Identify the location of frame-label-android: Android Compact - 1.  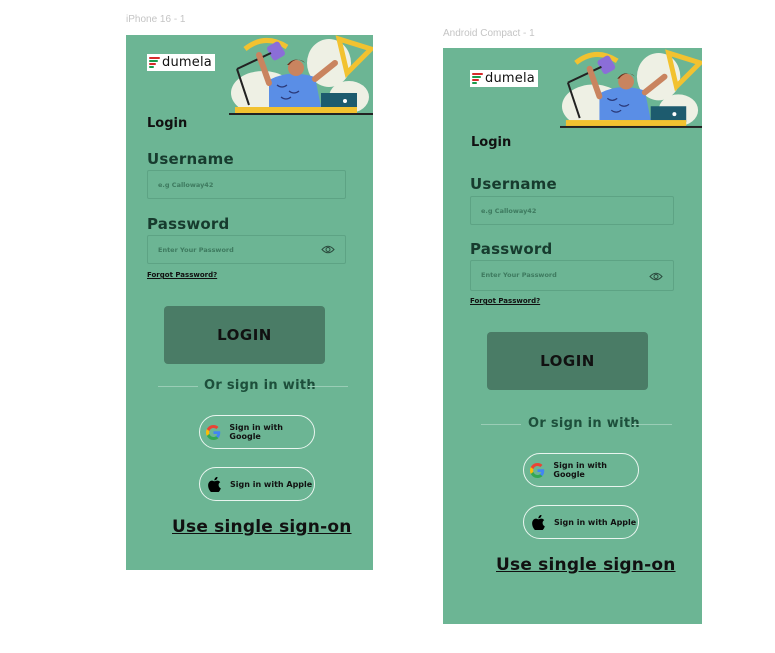
(489, 33).